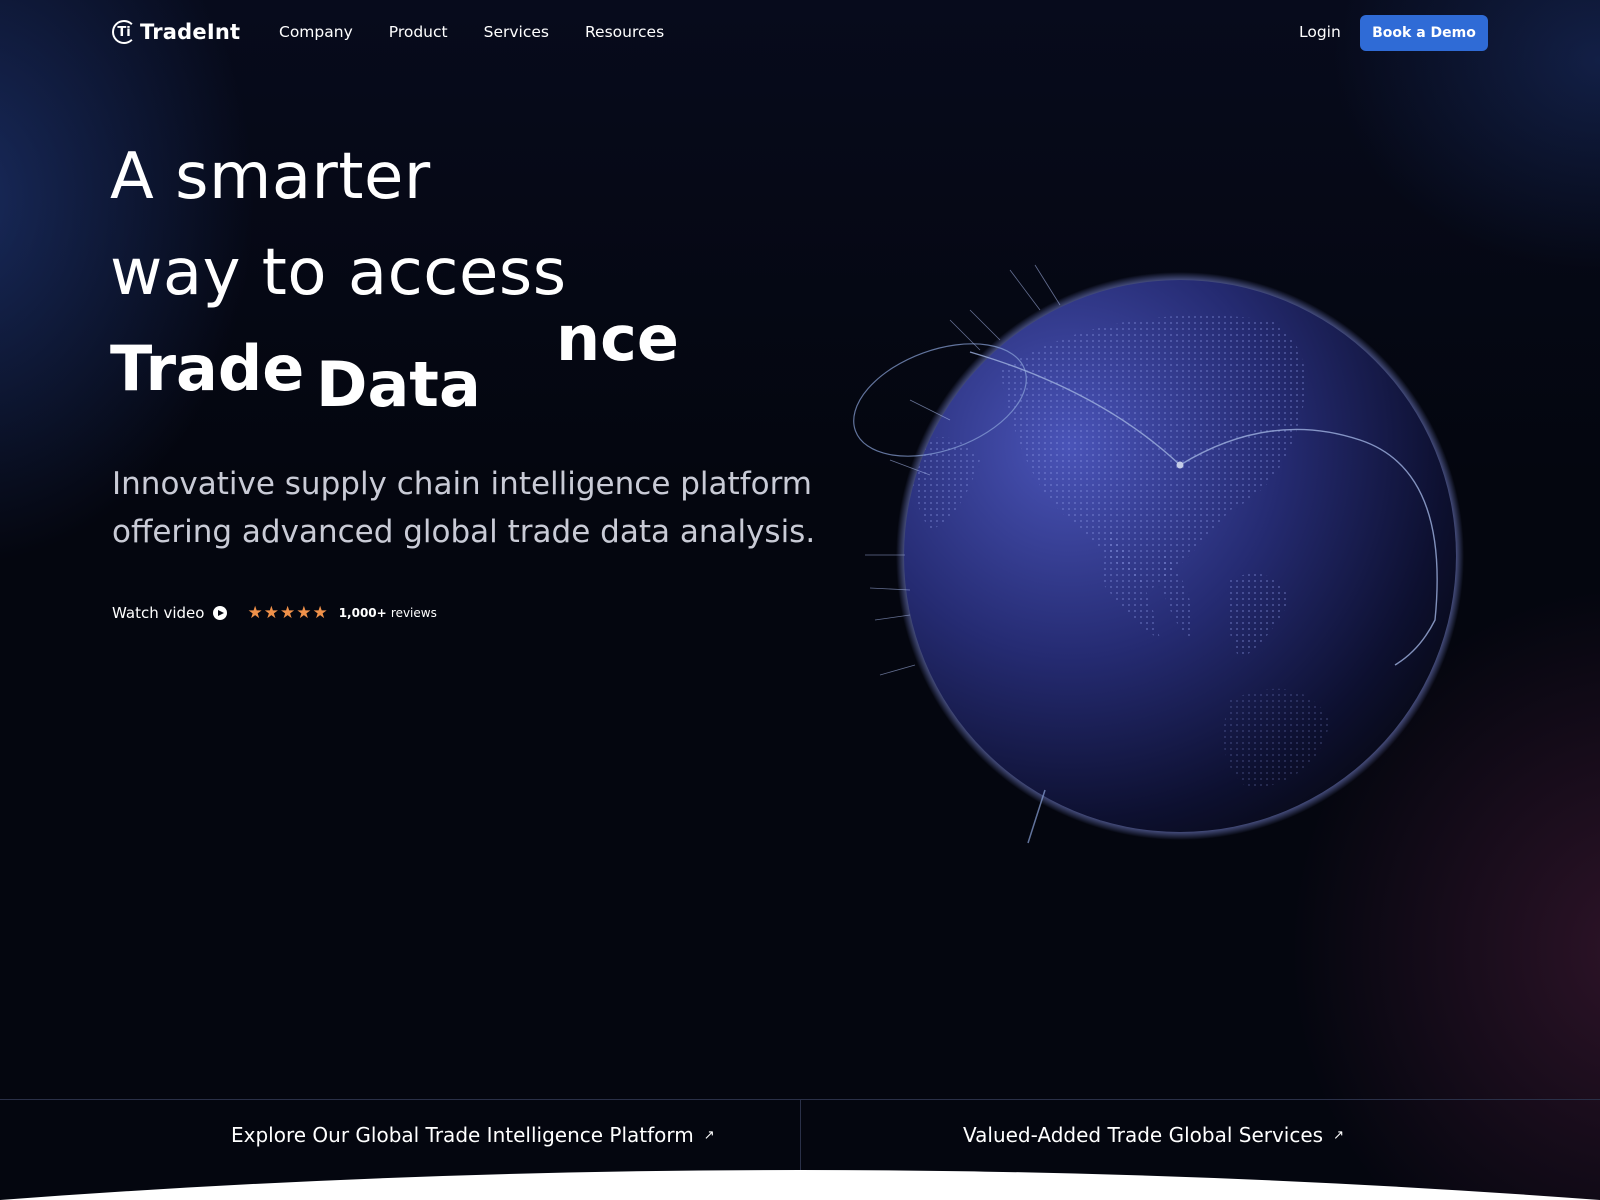 The image size is (1600, 1200). Describe the element at coordinates (124, 32) in the screenshot. I see `logo-mark-icon: Ti` at that location.